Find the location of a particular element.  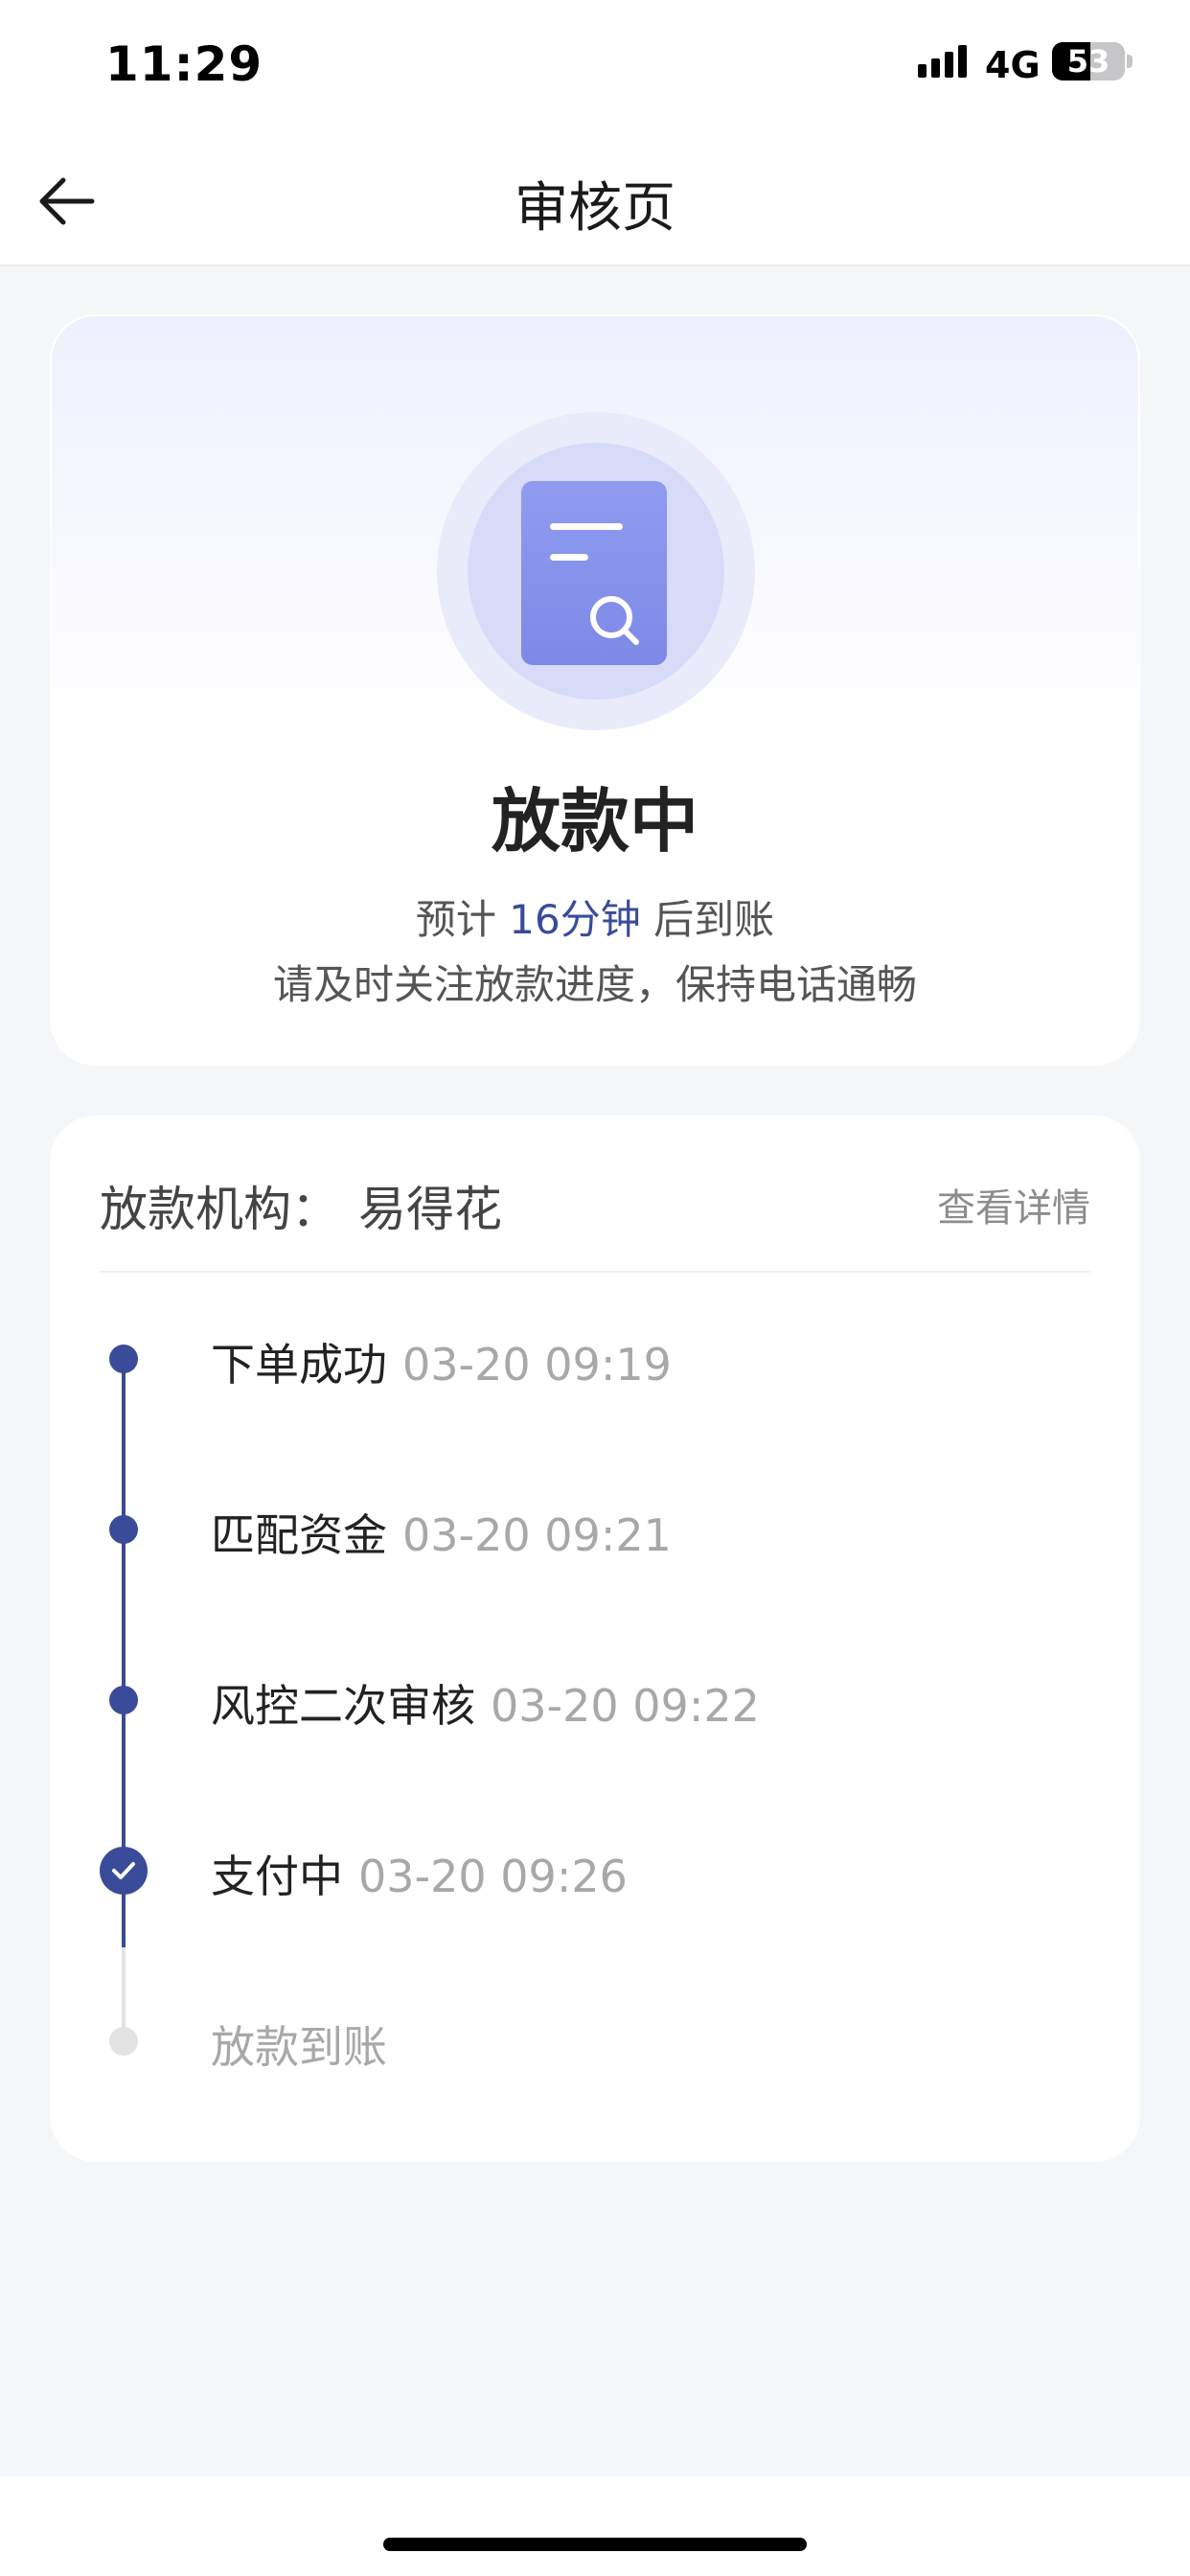

step-name: 支付中 is located at coordinates (277, 1876).